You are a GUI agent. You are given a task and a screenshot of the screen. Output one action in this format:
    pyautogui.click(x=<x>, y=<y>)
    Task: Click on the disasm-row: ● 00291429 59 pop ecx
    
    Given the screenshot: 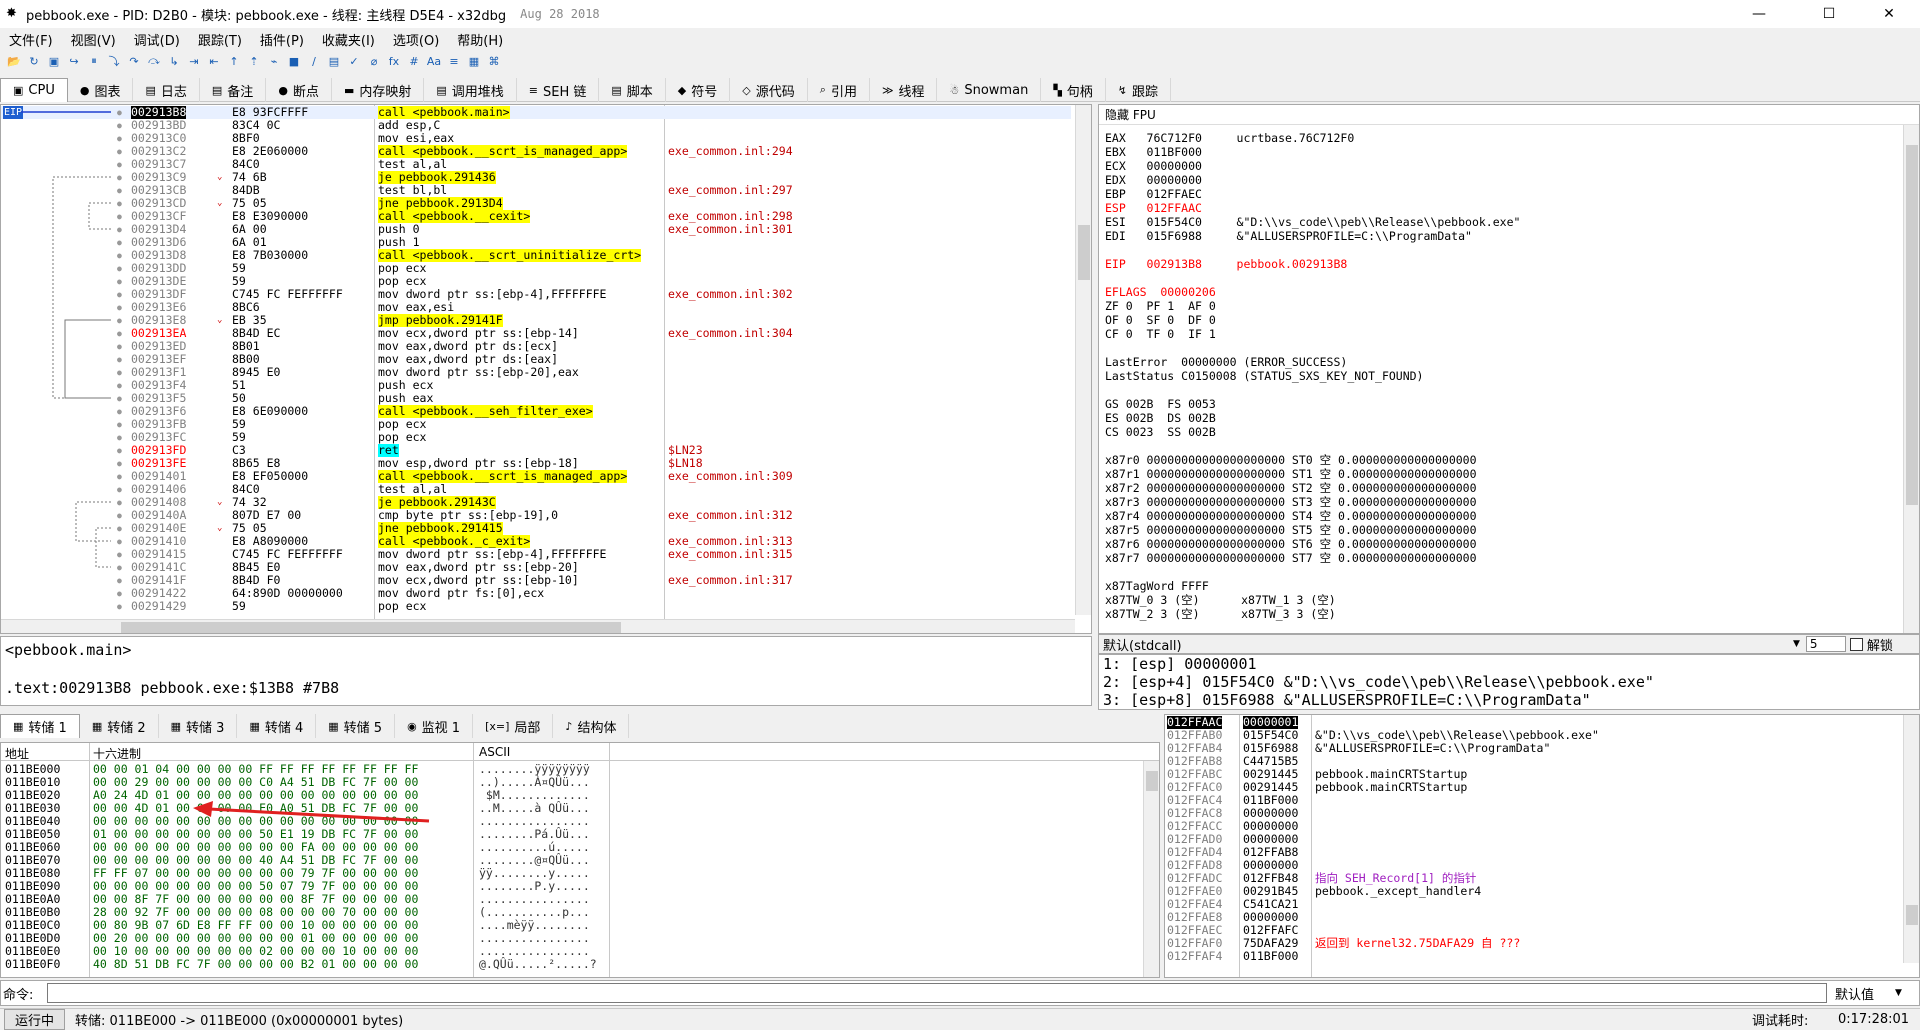 What is the action you would take?
    pyautogui.click(x=536, y=606)
    